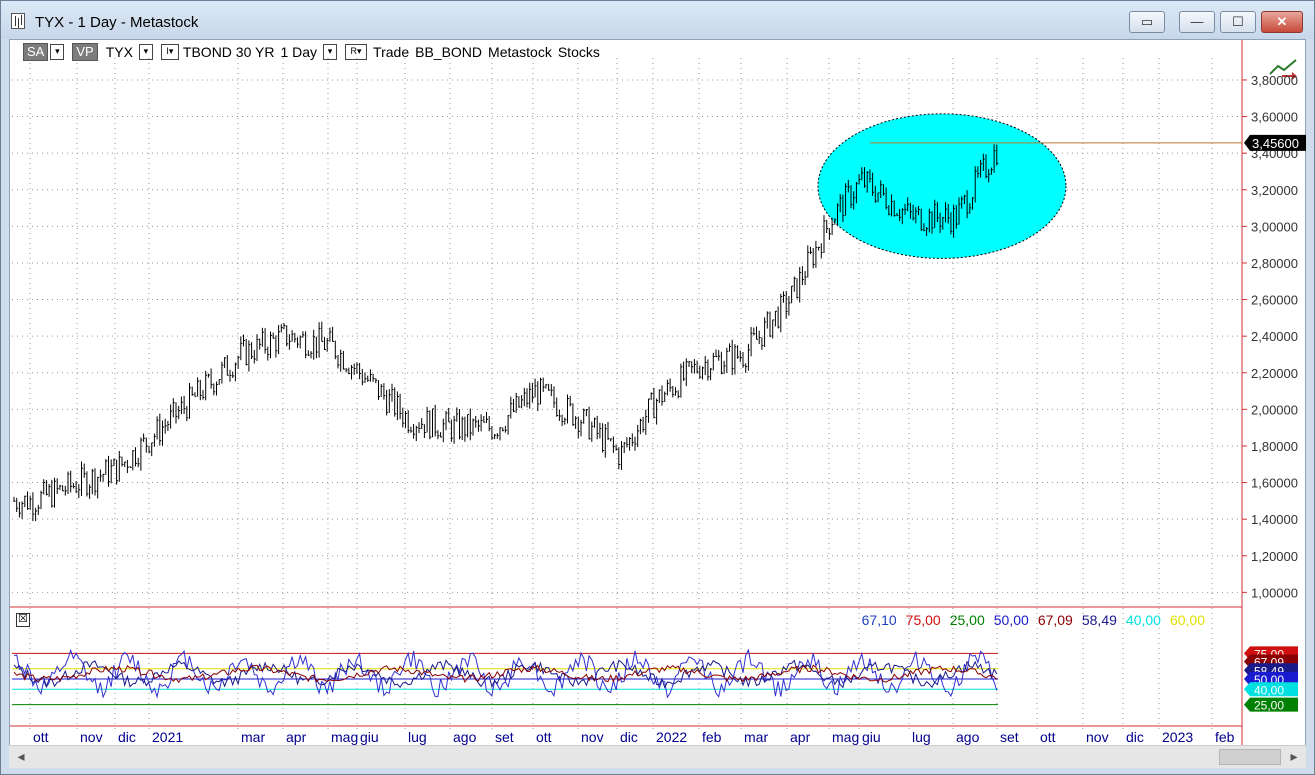 This screenshot has width=1315, height=775. Describe the element at coordinates (23, 620) in the screenshot. I see `indicator-close-icon: ☒` at that location.